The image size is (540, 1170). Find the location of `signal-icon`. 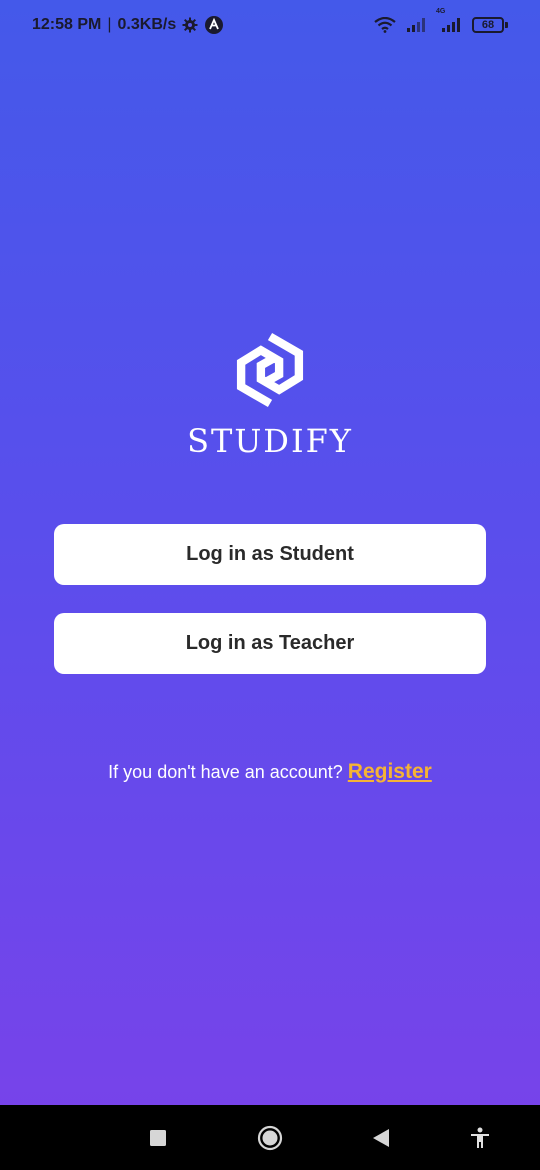

signal-icon is located at coordinates (416, 25).